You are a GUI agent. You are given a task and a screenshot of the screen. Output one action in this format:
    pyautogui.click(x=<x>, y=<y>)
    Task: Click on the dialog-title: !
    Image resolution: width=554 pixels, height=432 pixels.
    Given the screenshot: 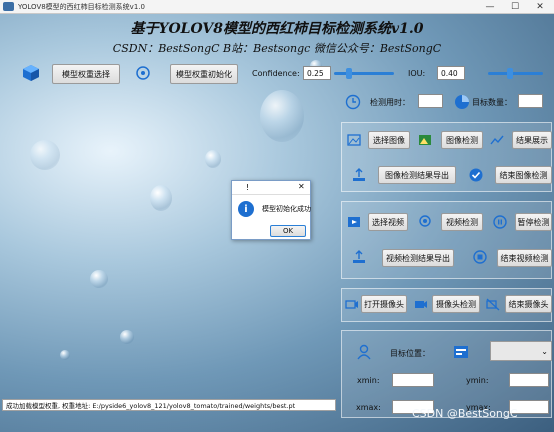 What is the action you would take?
    pyautogui.click(x=248, y=187)
    